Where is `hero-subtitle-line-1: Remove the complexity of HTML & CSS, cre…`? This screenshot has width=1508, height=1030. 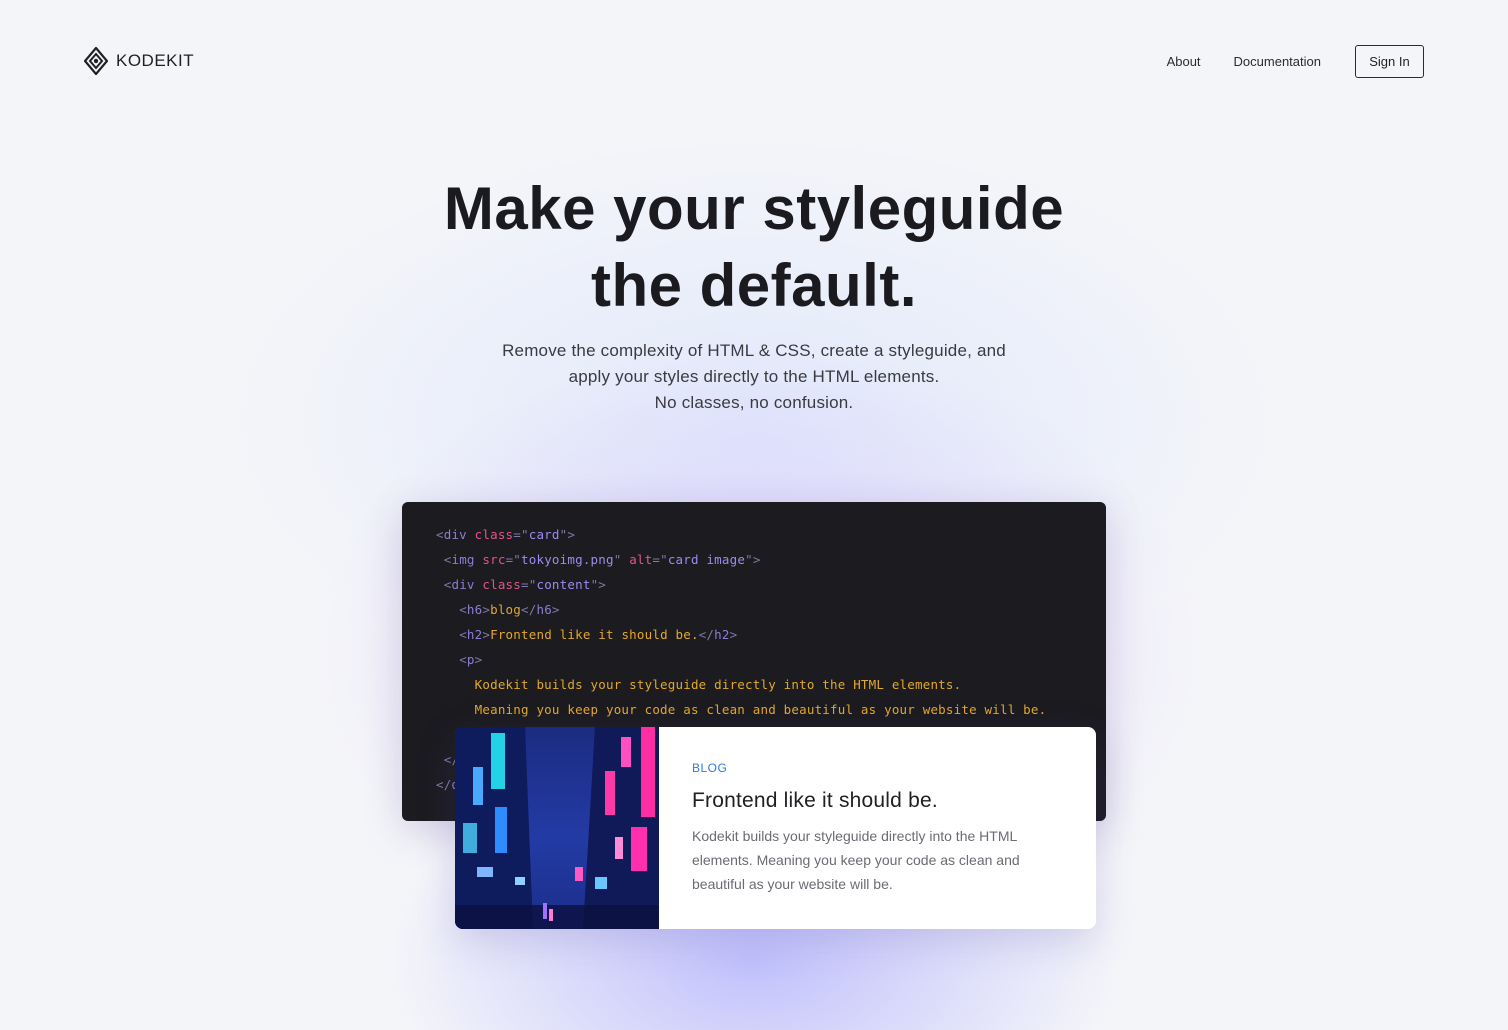
hero-subtitle-line-1: Remove the complexity of HTML & CSS, cre… is located at coordinates (754, 350).